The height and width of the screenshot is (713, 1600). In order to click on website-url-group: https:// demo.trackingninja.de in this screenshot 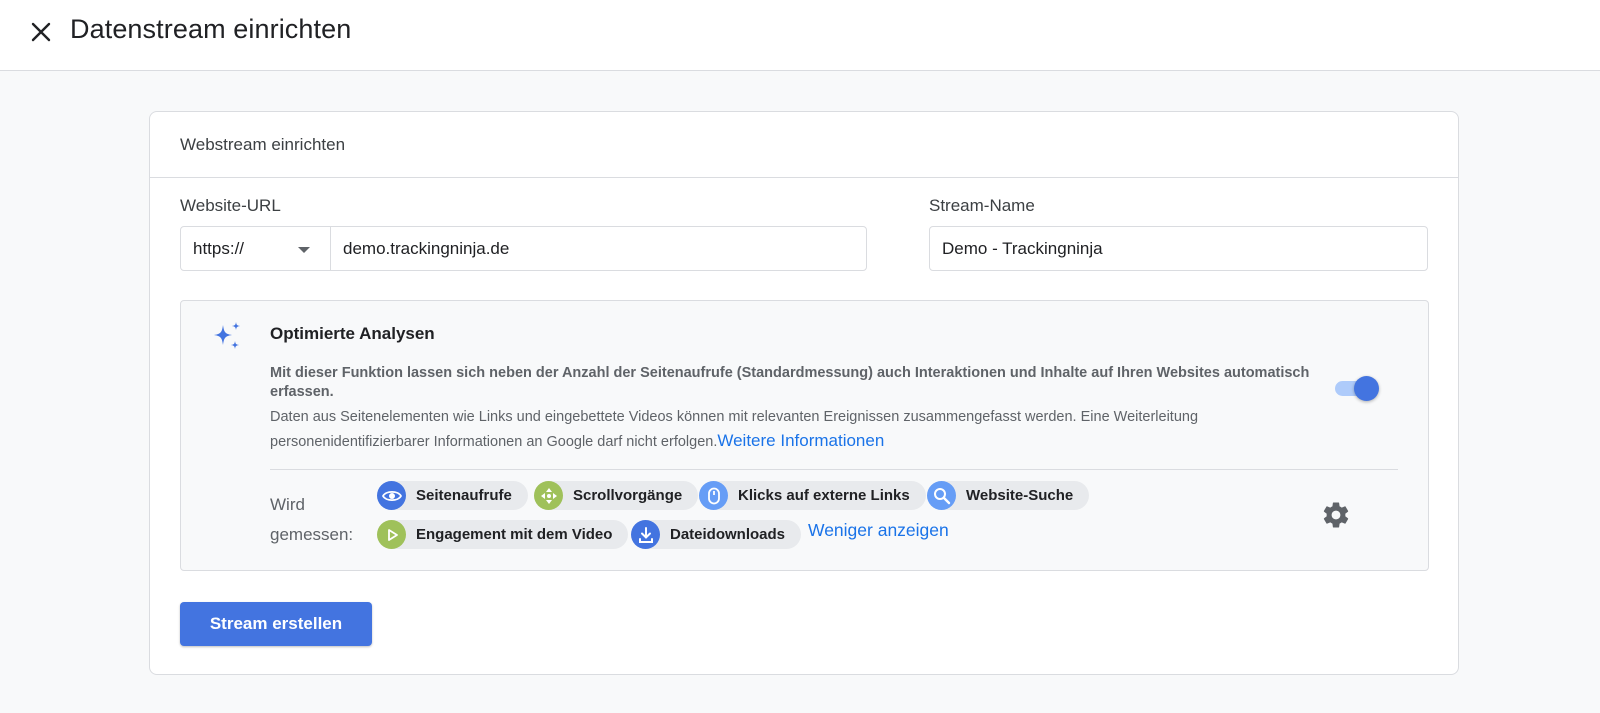, I will do `click(523, 248)`.